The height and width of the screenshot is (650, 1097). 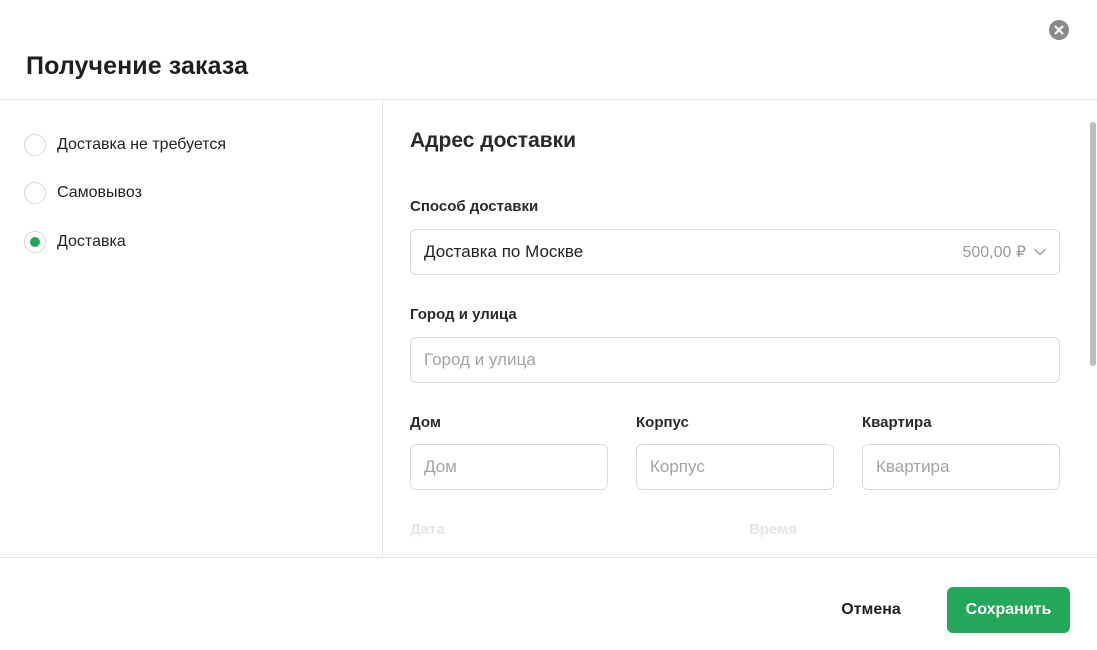 What do you see at coordinates (509, 467) in the screenshot?
I see `house-input` at bounding box center [509, 467].